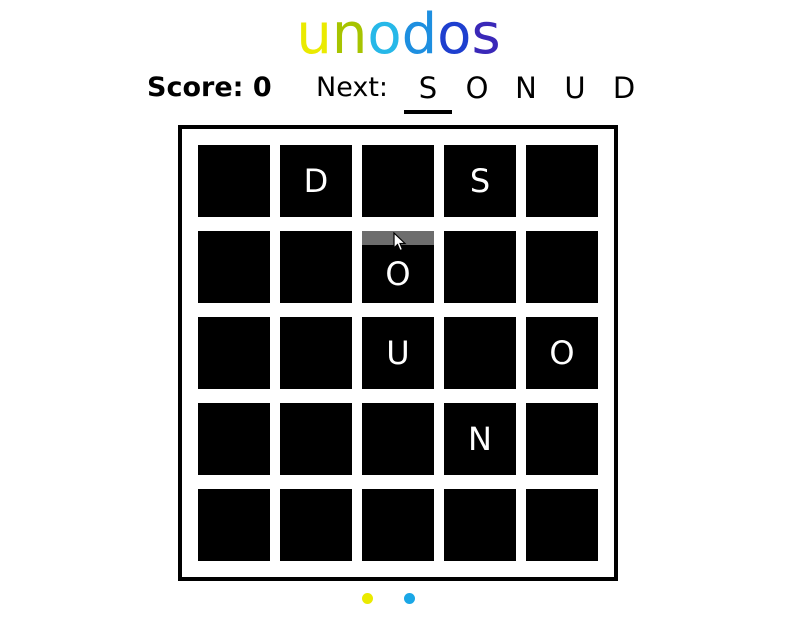  What do you see at coordinates (428, 112) in the screenshot?
I see `current-letter-indicator` at bounding box center [428, 112].